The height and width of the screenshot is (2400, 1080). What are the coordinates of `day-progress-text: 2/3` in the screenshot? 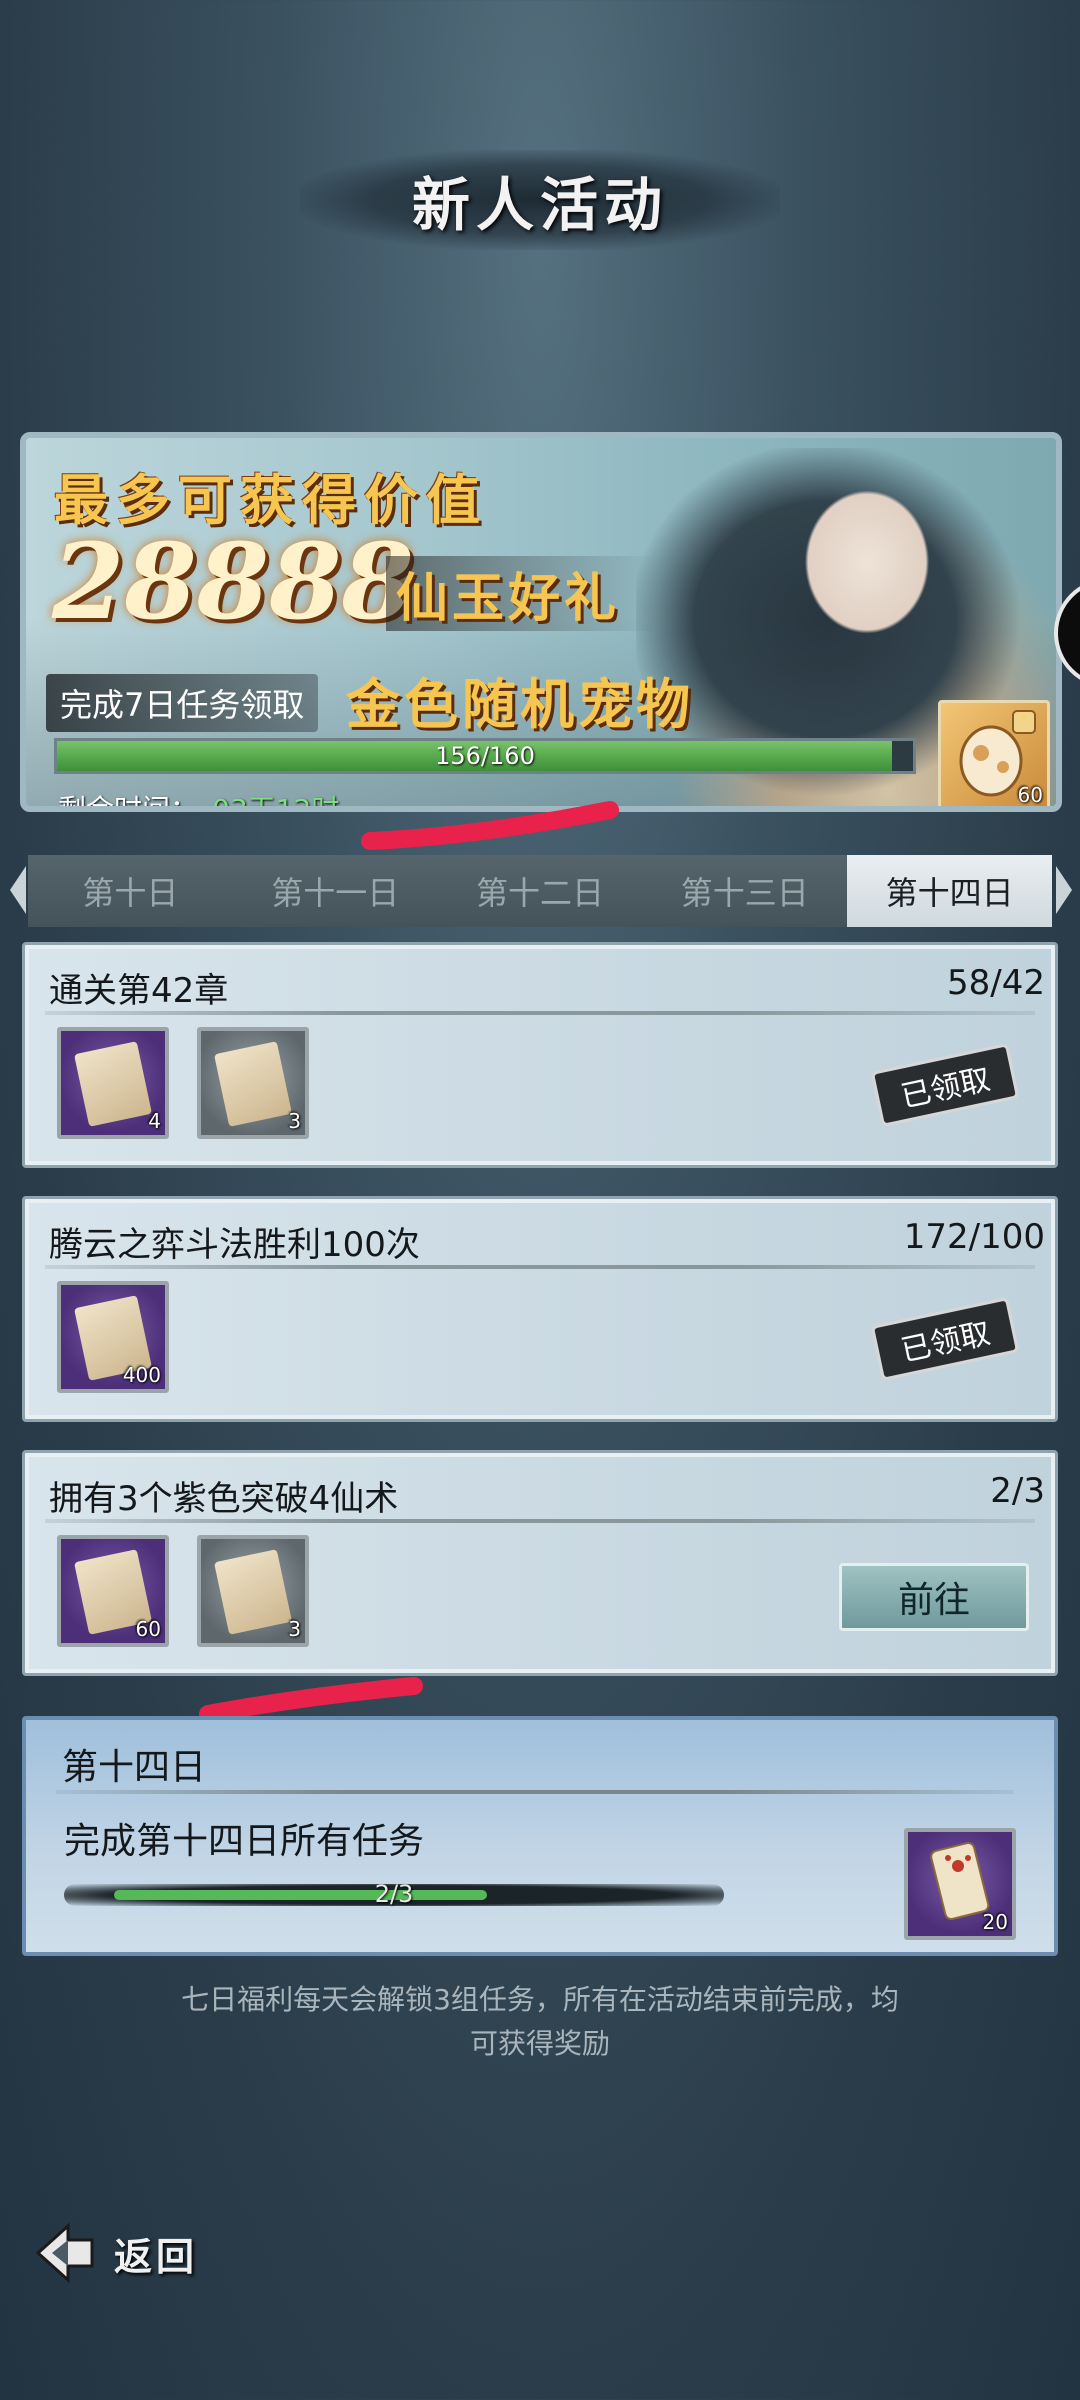 It's located at (394, 1894).